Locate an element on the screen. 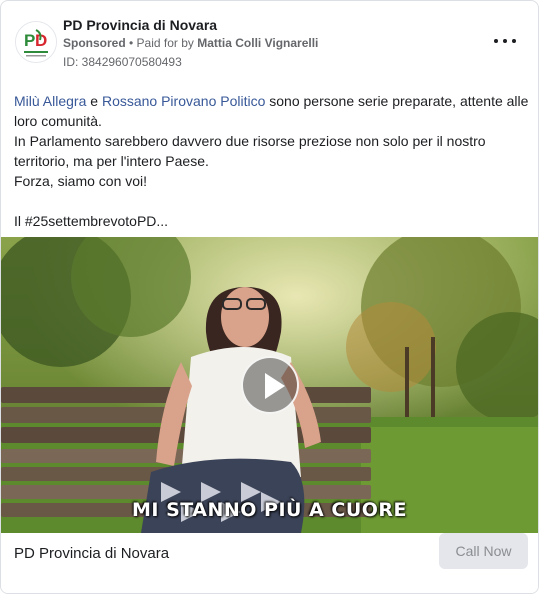 This screenshot has height=601, width=539. svg-text: D is located at coordinates (41, 40).